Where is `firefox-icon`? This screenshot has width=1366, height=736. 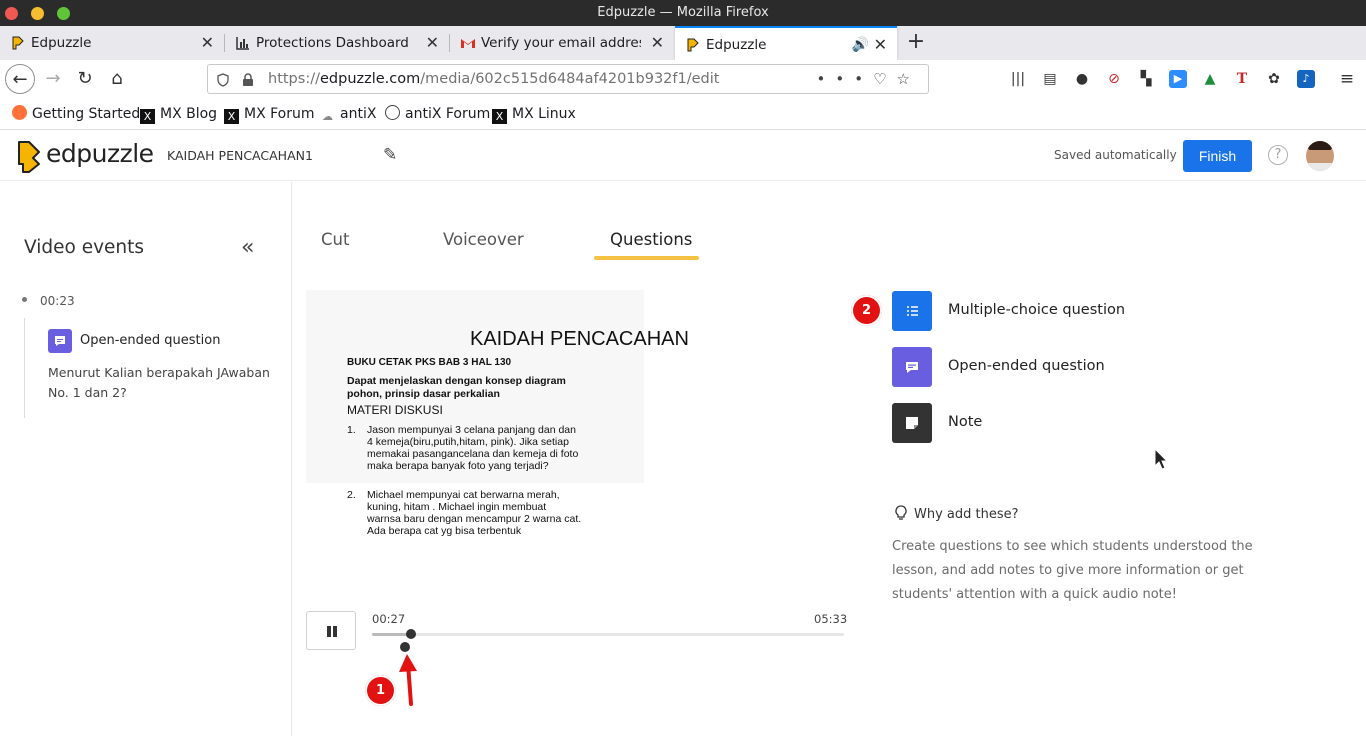
firefox-icon is located at coordinates (19, 112).